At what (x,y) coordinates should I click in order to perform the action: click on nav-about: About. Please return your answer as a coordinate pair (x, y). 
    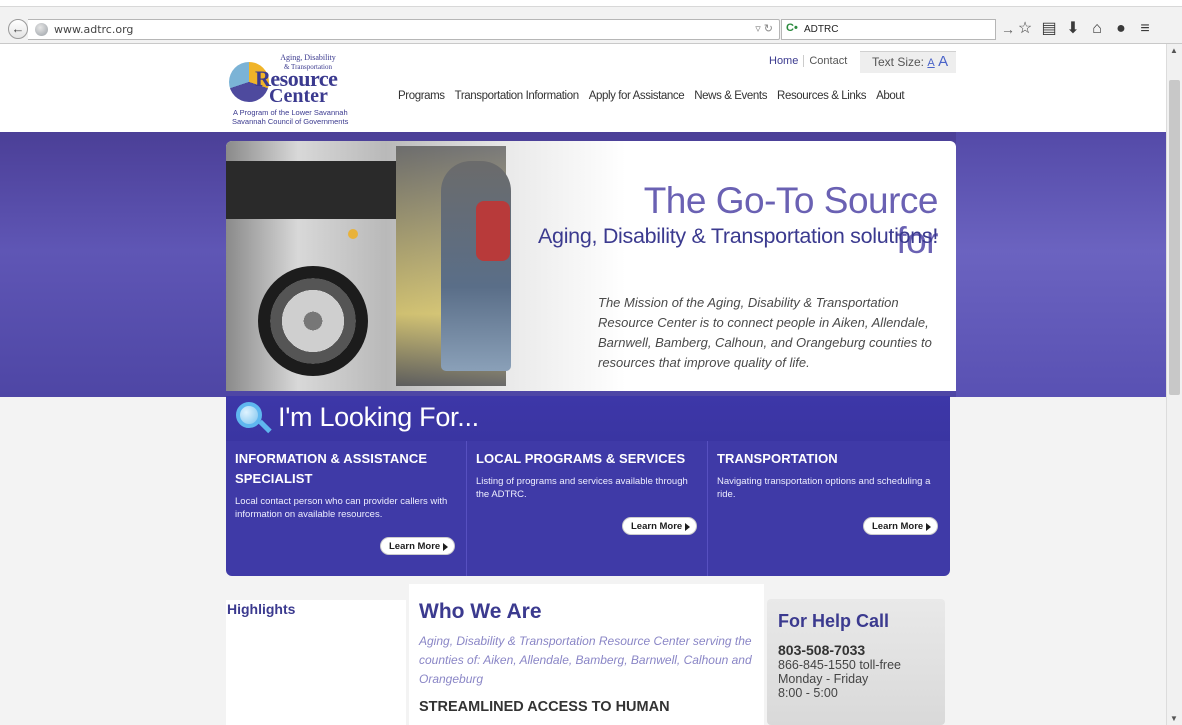
    Looking at the image, I should click on (890, 96).